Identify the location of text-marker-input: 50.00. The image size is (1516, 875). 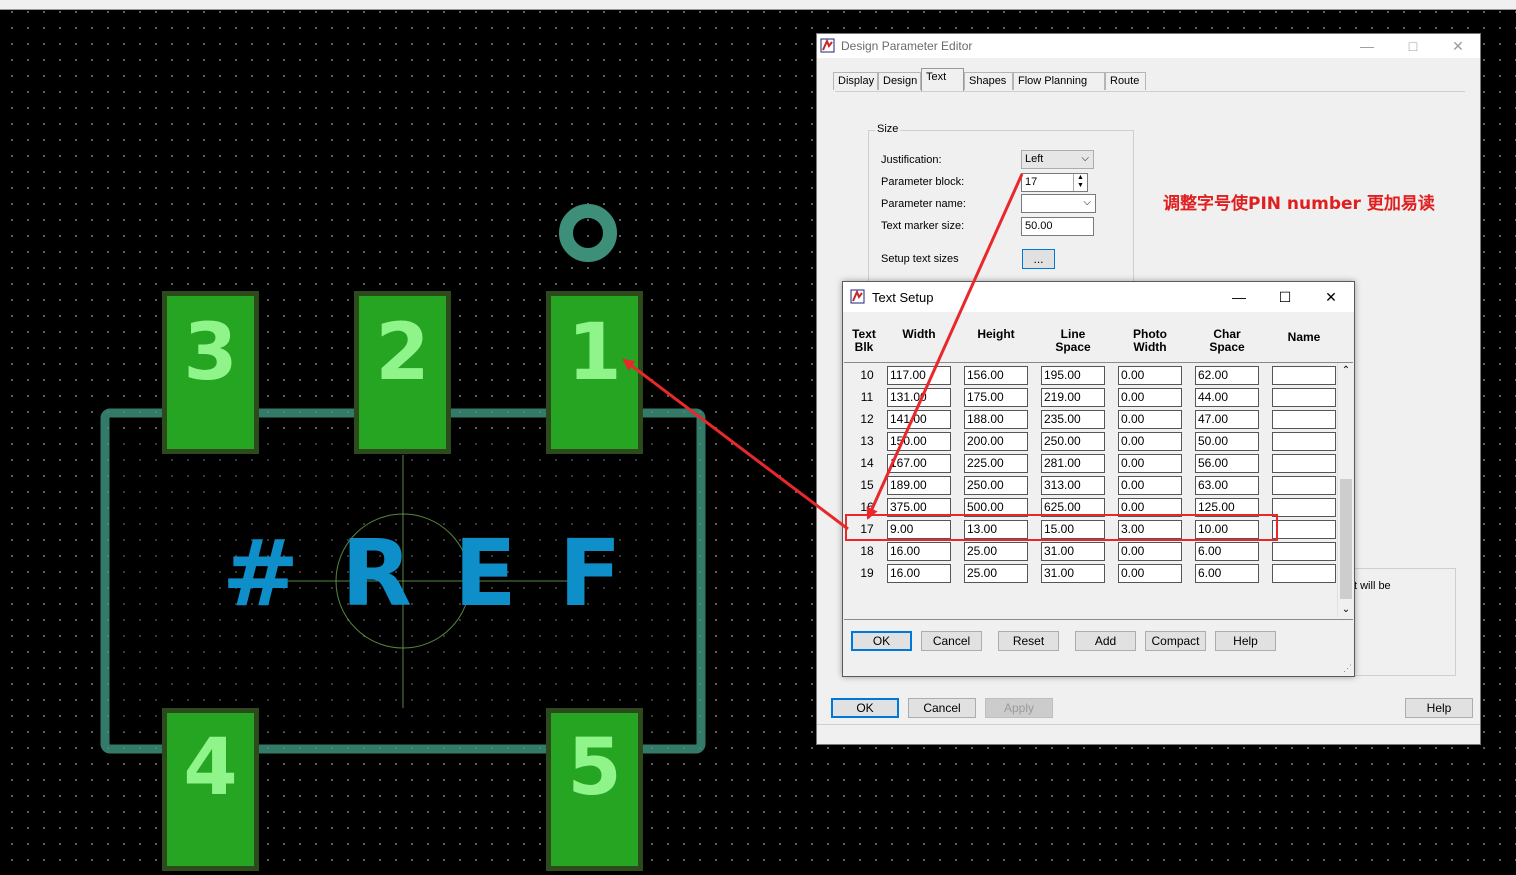
(1057, 226).